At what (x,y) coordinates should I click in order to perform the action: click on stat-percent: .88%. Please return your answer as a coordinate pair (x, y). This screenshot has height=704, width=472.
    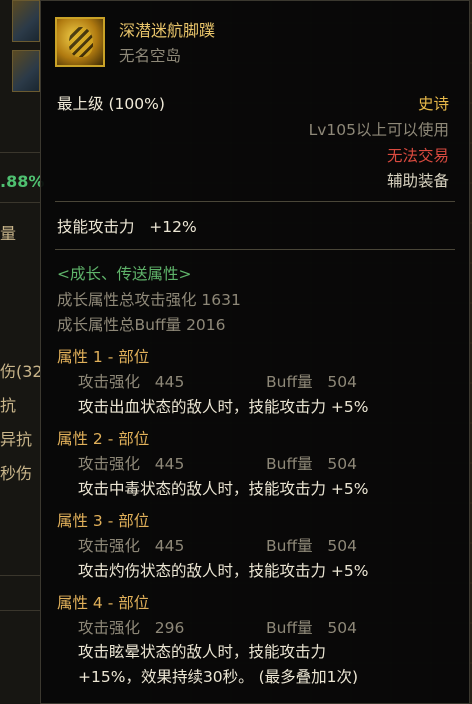
    Looking at the image, I should click on (22, 181).